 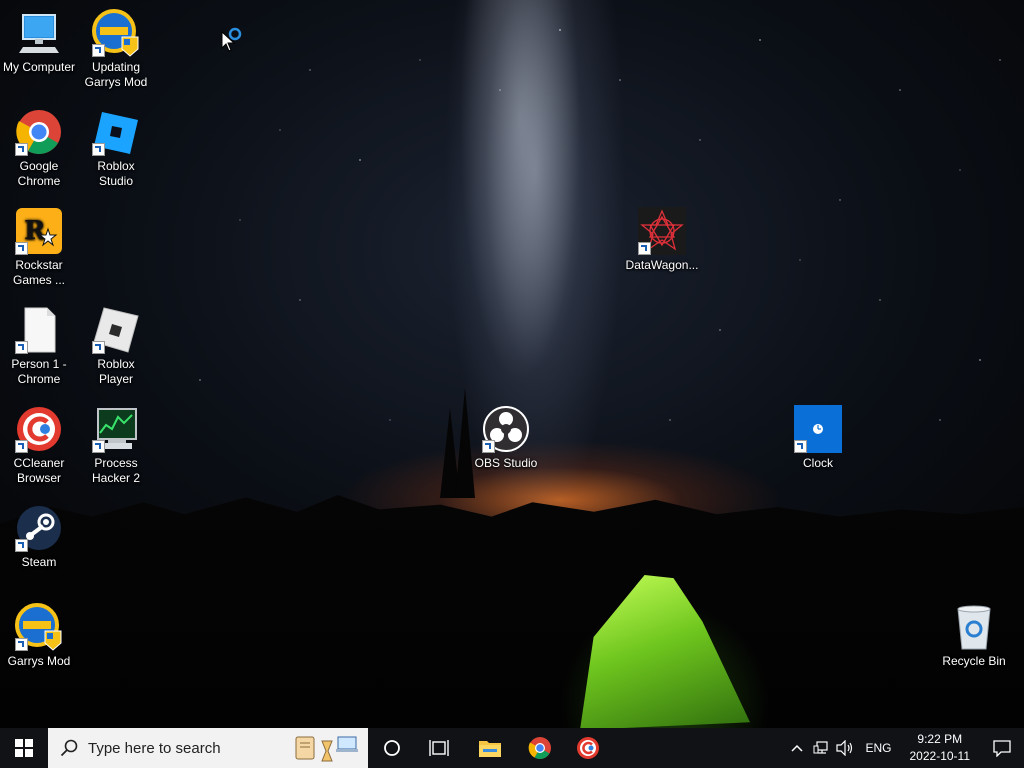 I want to click on notification-icon, so click(x=1002, y=748).